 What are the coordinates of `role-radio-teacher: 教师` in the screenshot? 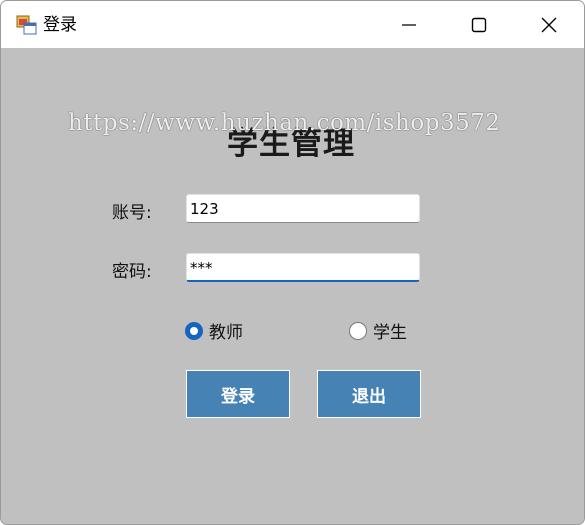 It's located at (214, 330).